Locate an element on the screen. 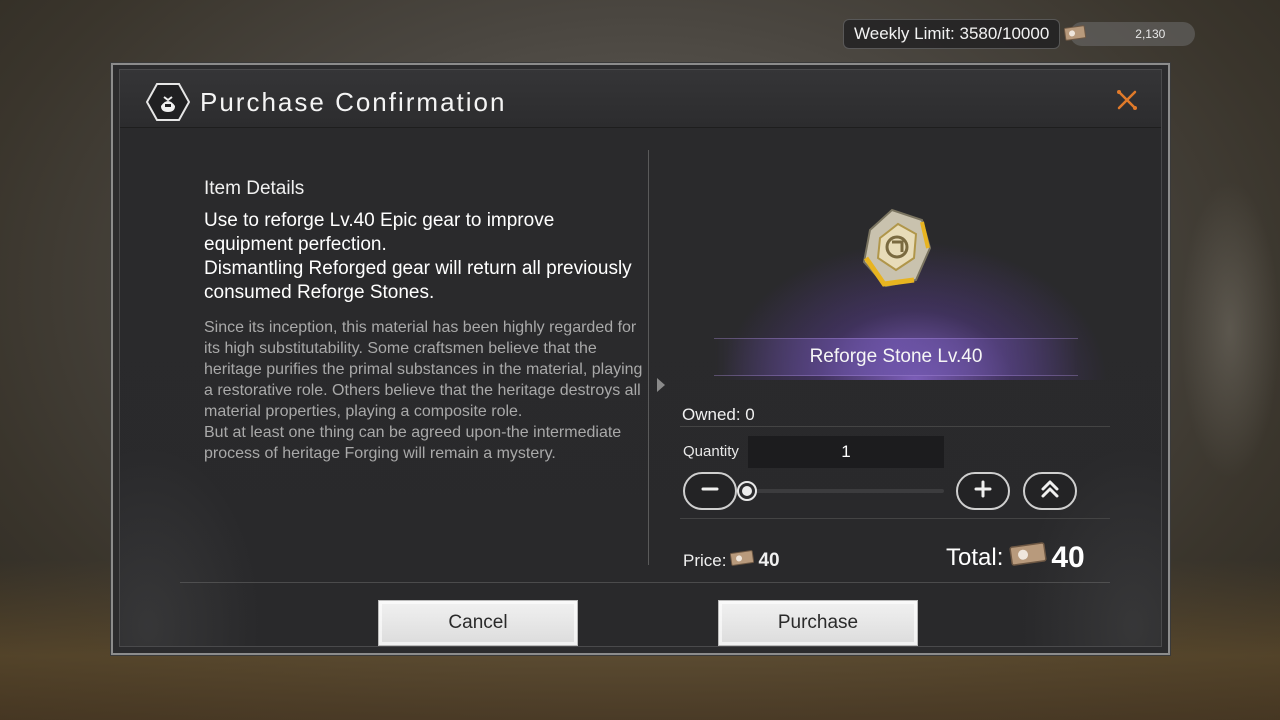  owned-divider is located at coordinates (895, 426).